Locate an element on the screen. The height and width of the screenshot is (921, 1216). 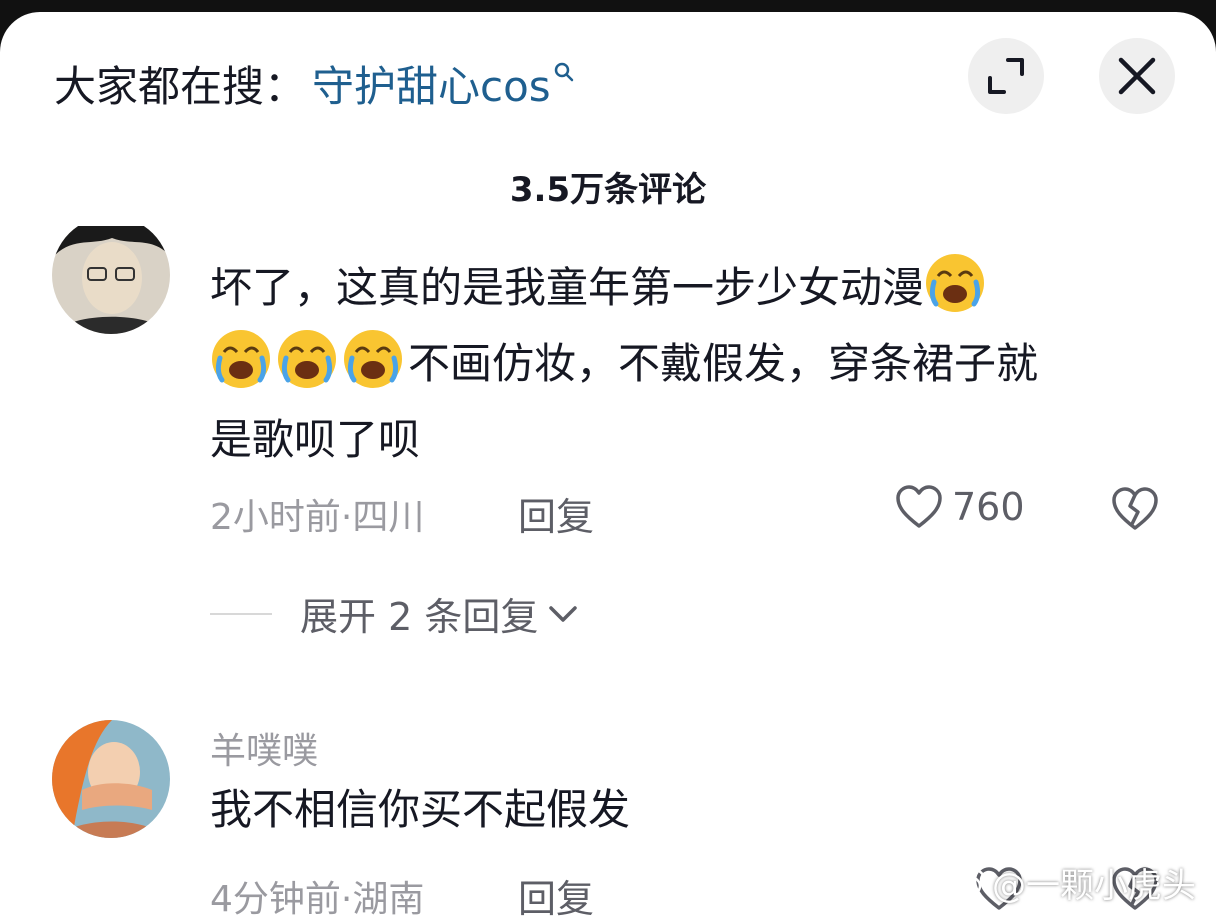
like-button: 760 is located at coordinates (959, 507).